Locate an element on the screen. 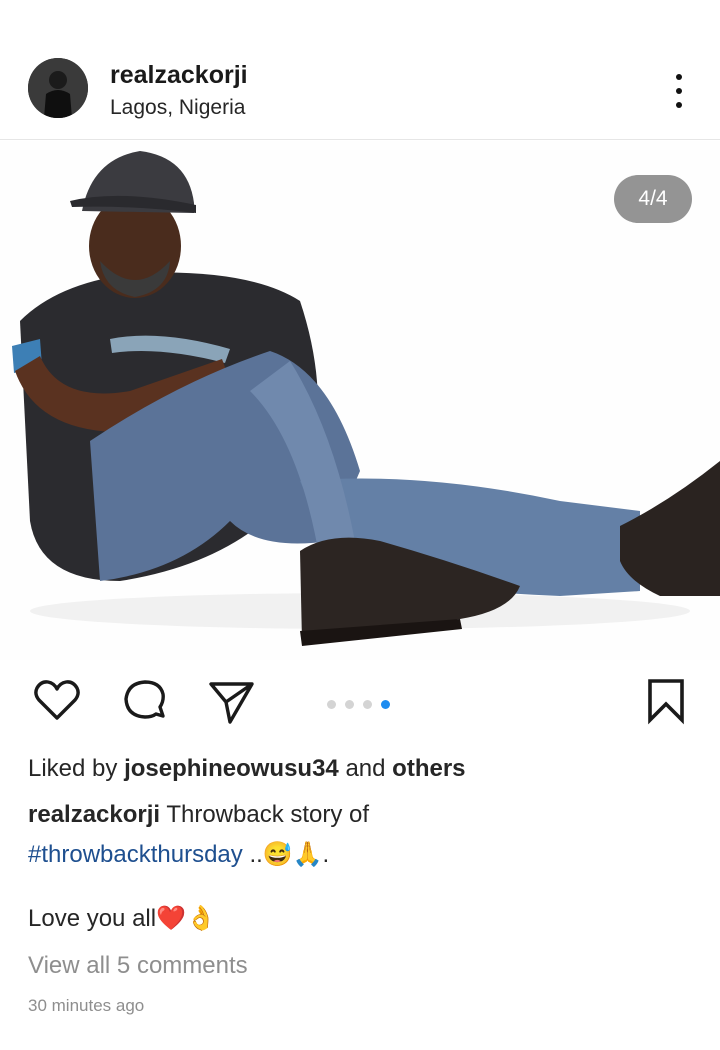  caption-line-2: Love you all❤️👌 is located at coordinates (122, 918).